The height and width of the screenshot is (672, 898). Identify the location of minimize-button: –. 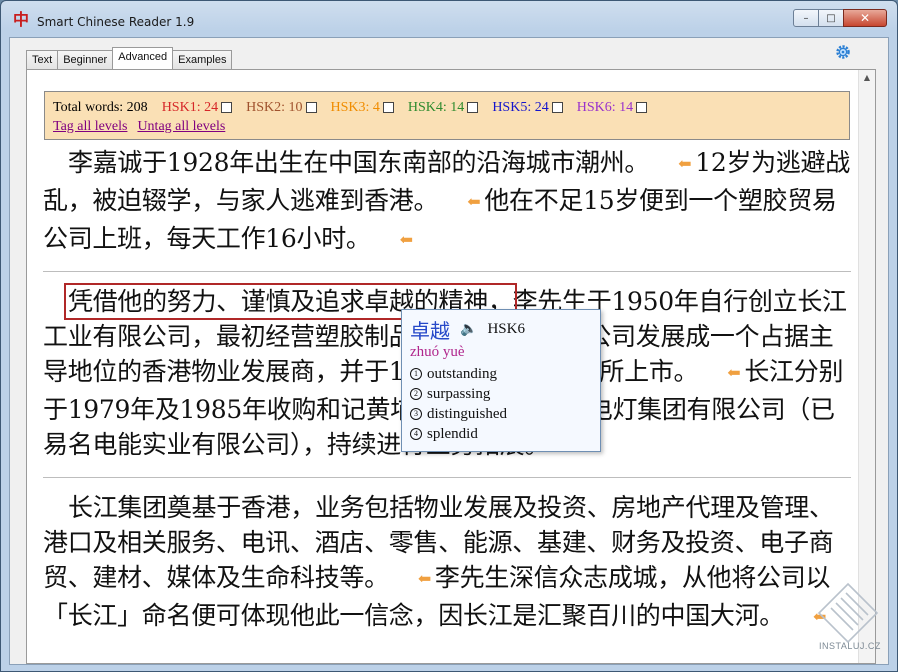
(806, 18).